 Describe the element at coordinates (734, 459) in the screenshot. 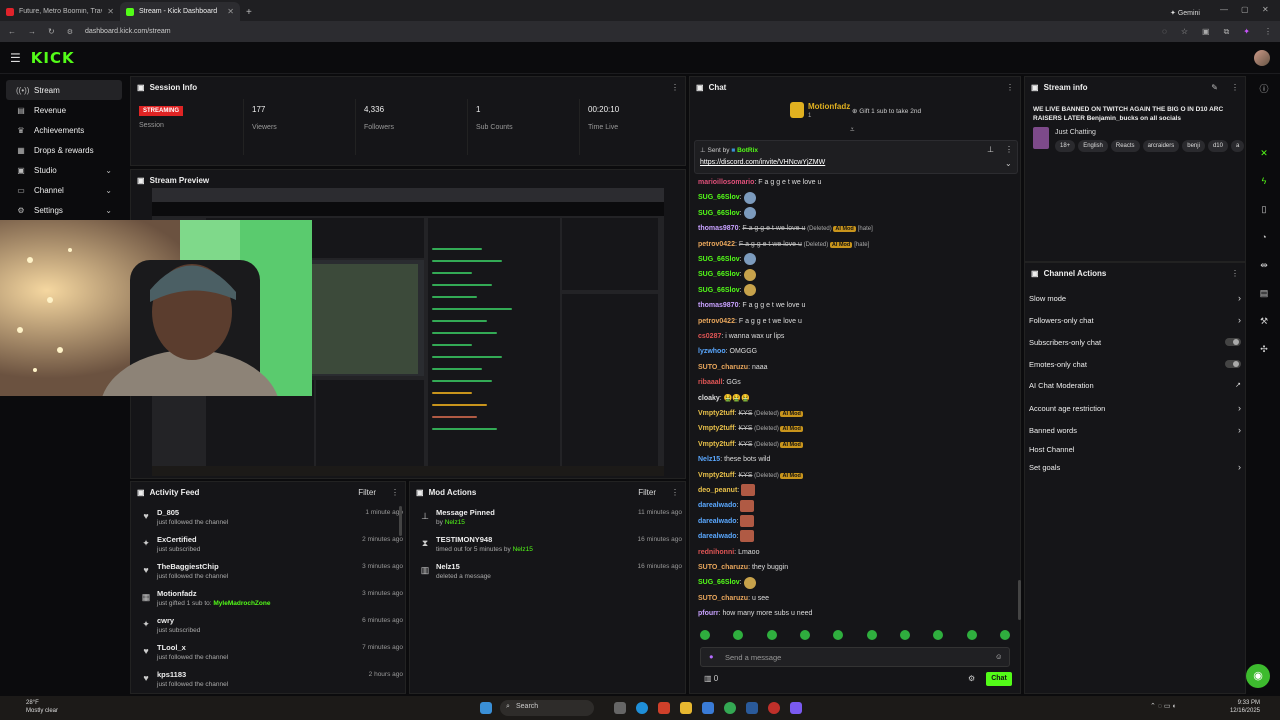

I see `chat-message: Nelz15: these bots wild` at that location.